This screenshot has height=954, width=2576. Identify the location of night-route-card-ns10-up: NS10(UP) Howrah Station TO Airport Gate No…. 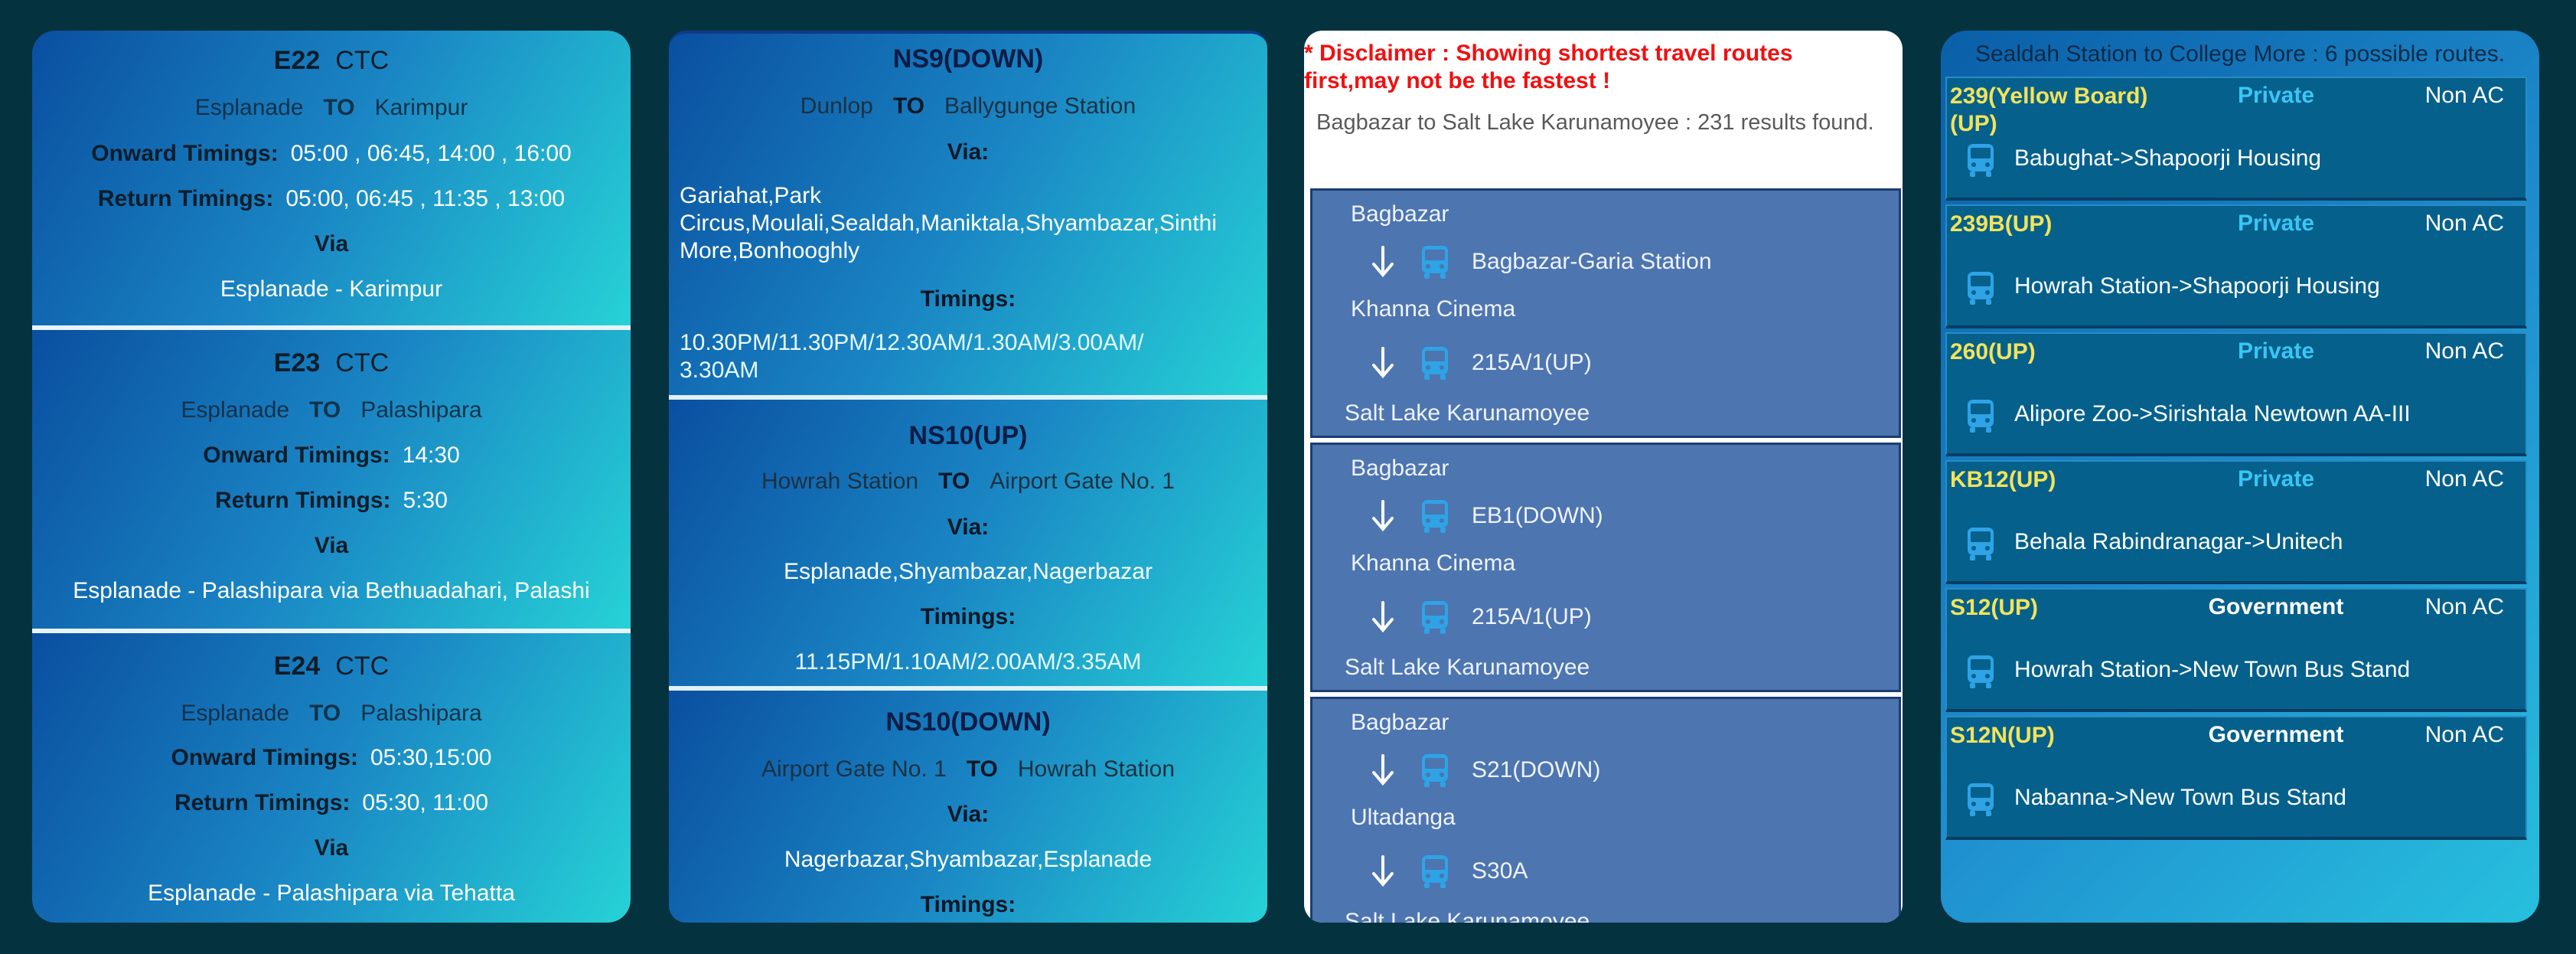
(968, 543).